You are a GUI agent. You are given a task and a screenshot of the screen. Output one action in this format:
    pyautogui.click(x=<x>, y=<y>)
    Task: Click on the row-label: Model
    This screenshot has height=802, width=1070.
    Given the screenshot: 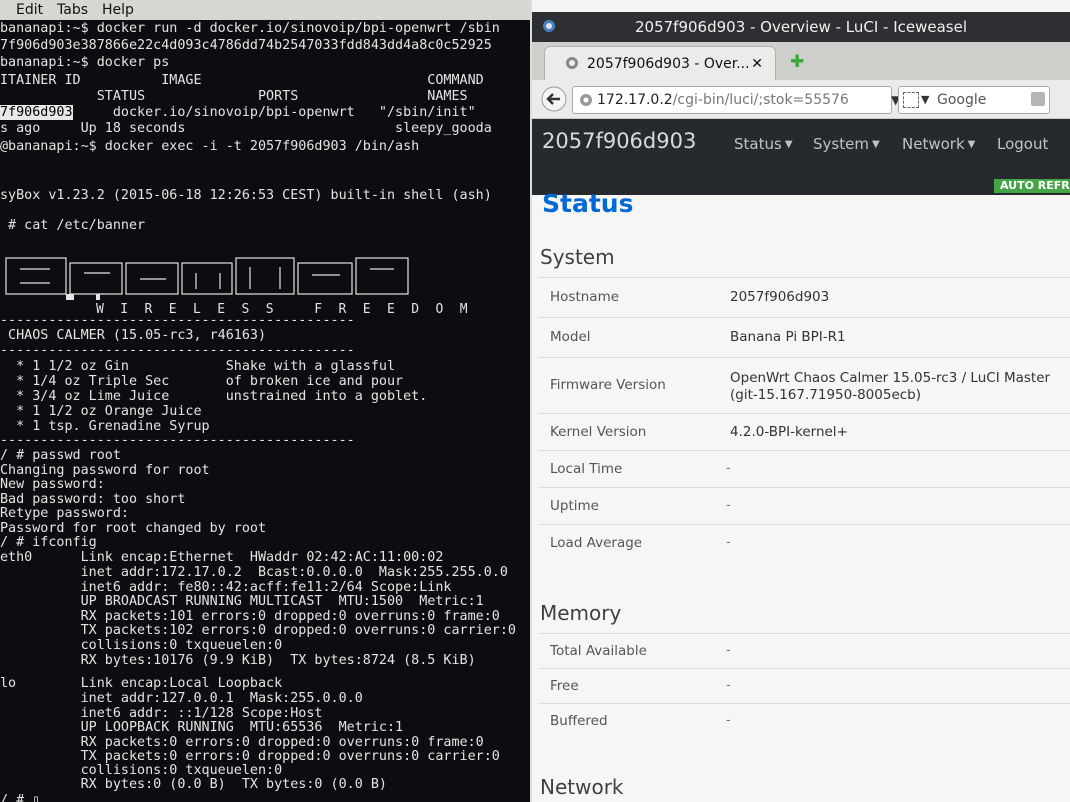 What is the action you would take?
    pyautogui.click(x=570, y=337)
    